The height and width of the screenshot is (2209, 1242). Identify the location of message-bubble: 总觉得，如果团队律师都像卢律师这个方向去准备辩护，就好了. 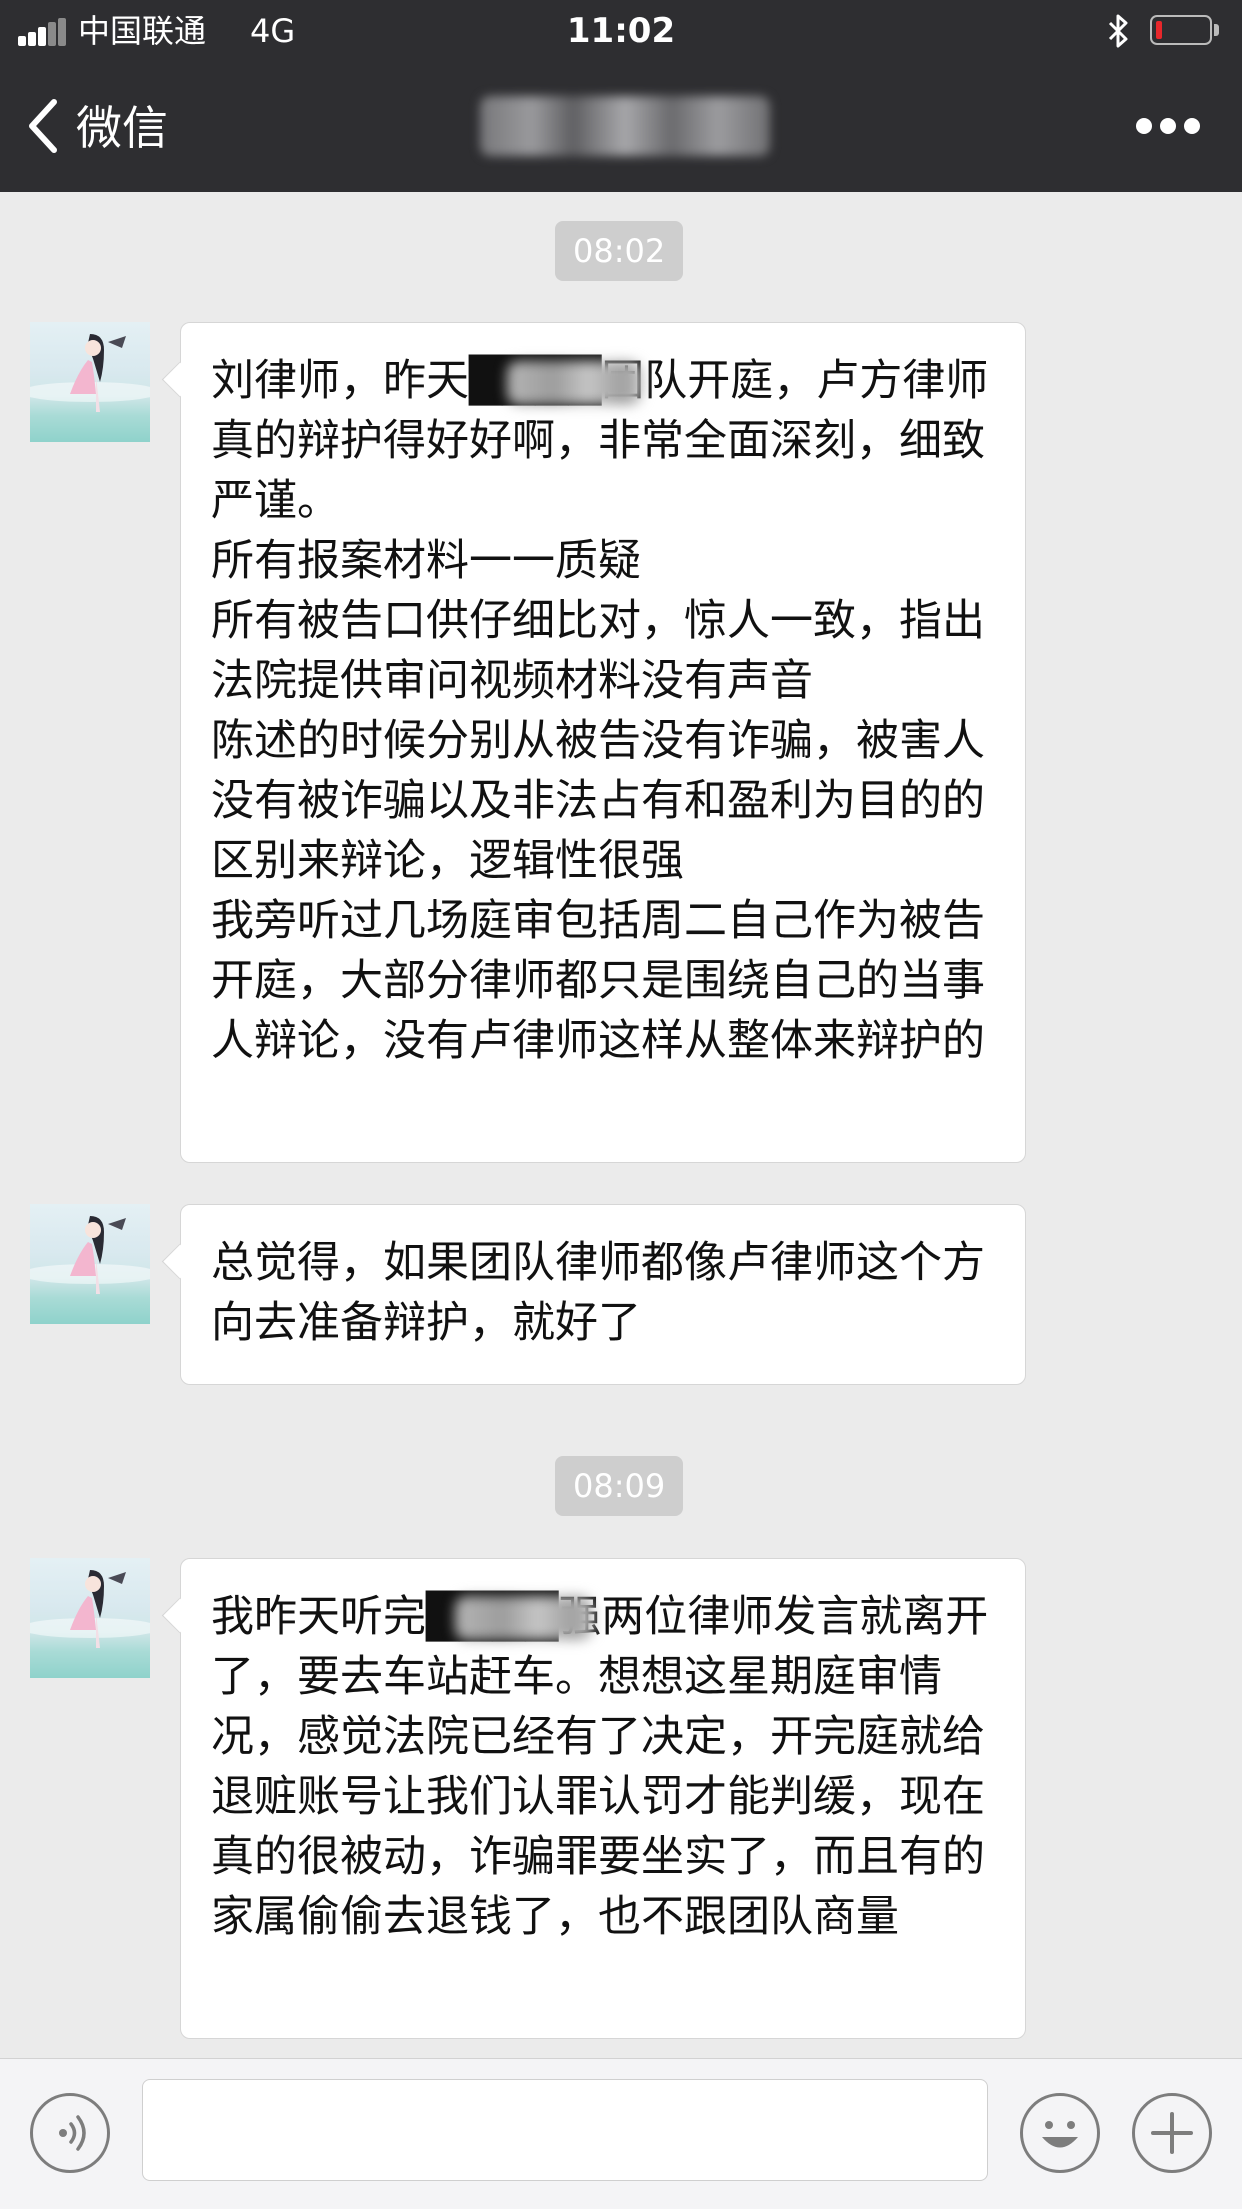
(603, 1294).